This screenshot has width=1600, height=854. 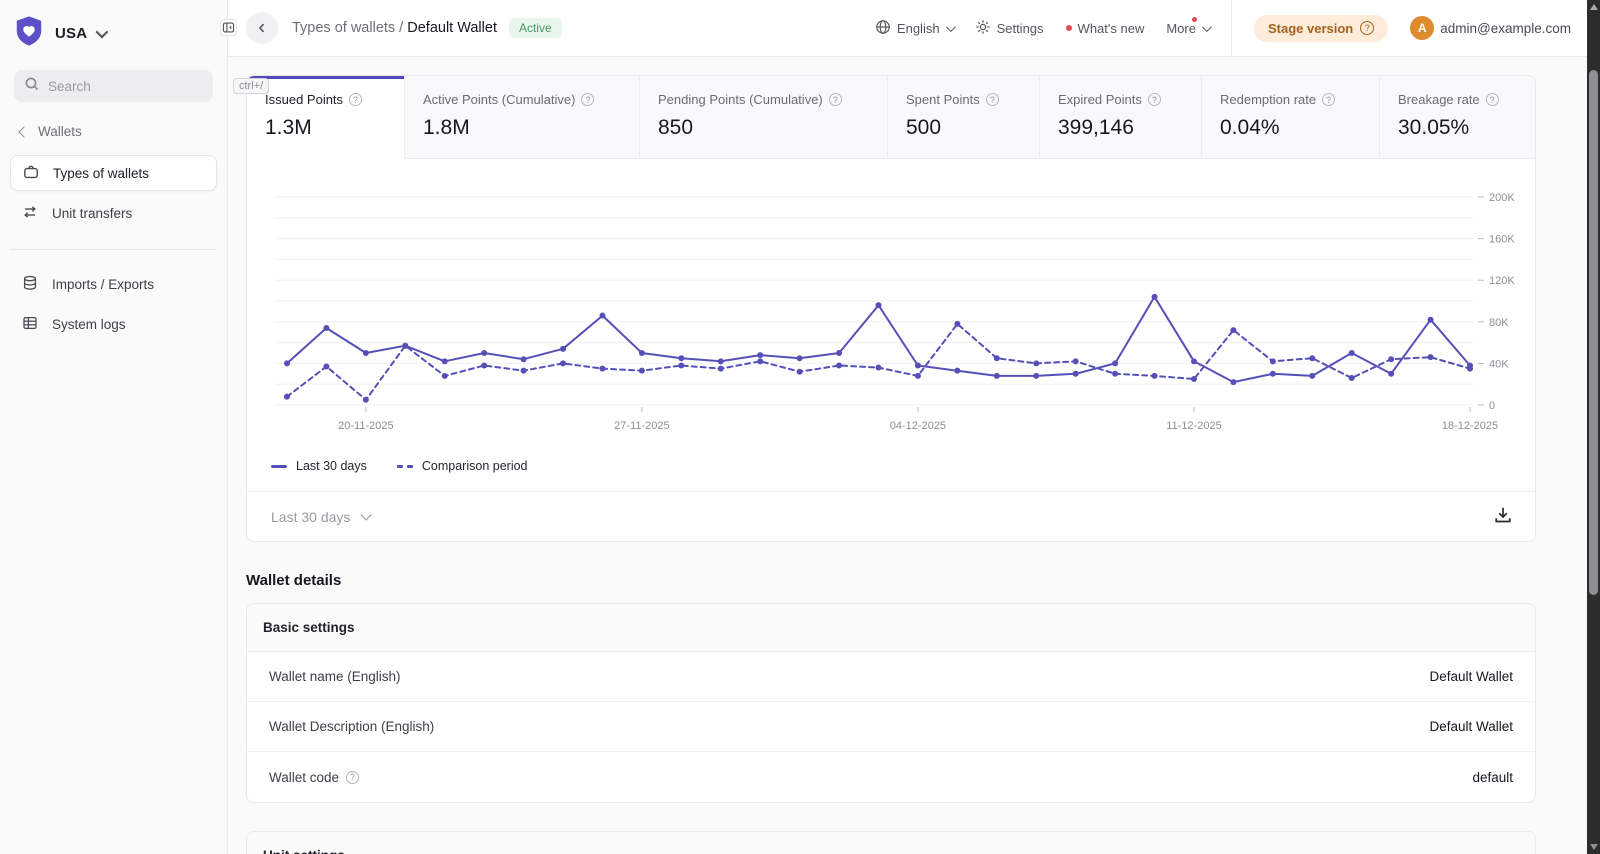 What do you see at coordinates (1193, 426) in the screenshot?
I see `svg-text: 11-12-2025` at bounding box center [1193, 426].